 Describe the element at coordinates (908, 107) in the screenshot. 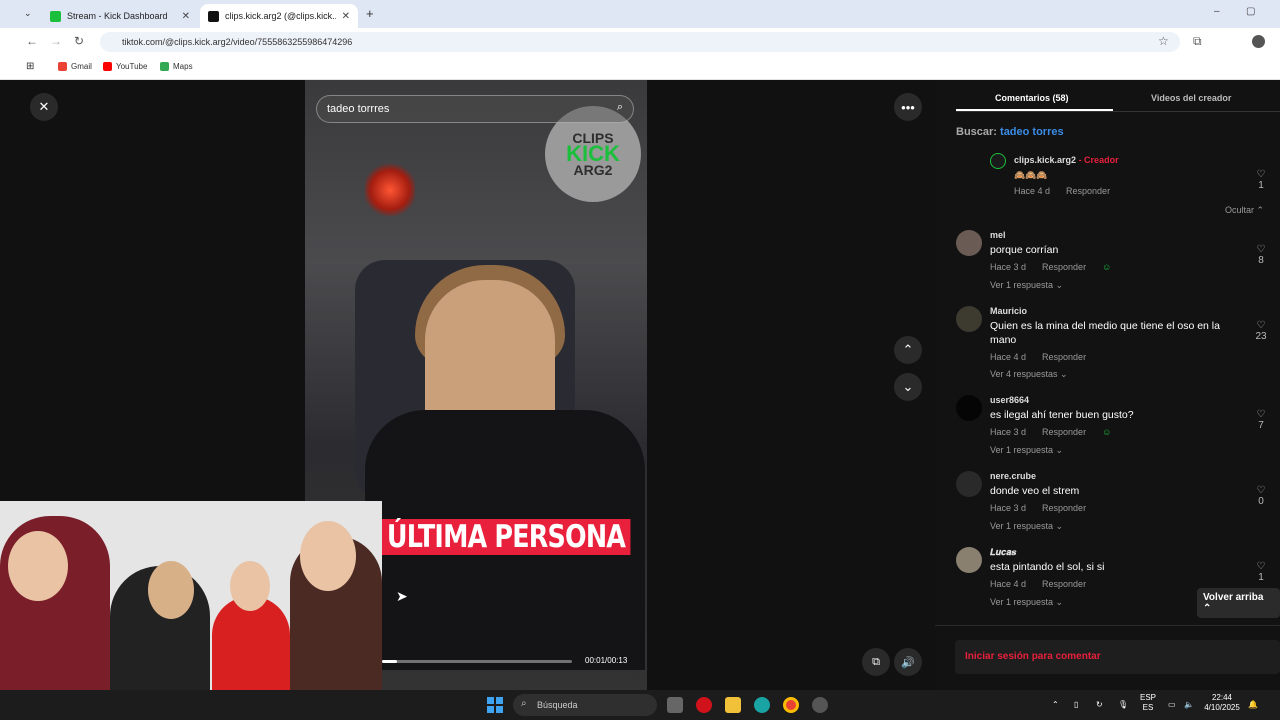

I see `more-options-button: •••` at that location.